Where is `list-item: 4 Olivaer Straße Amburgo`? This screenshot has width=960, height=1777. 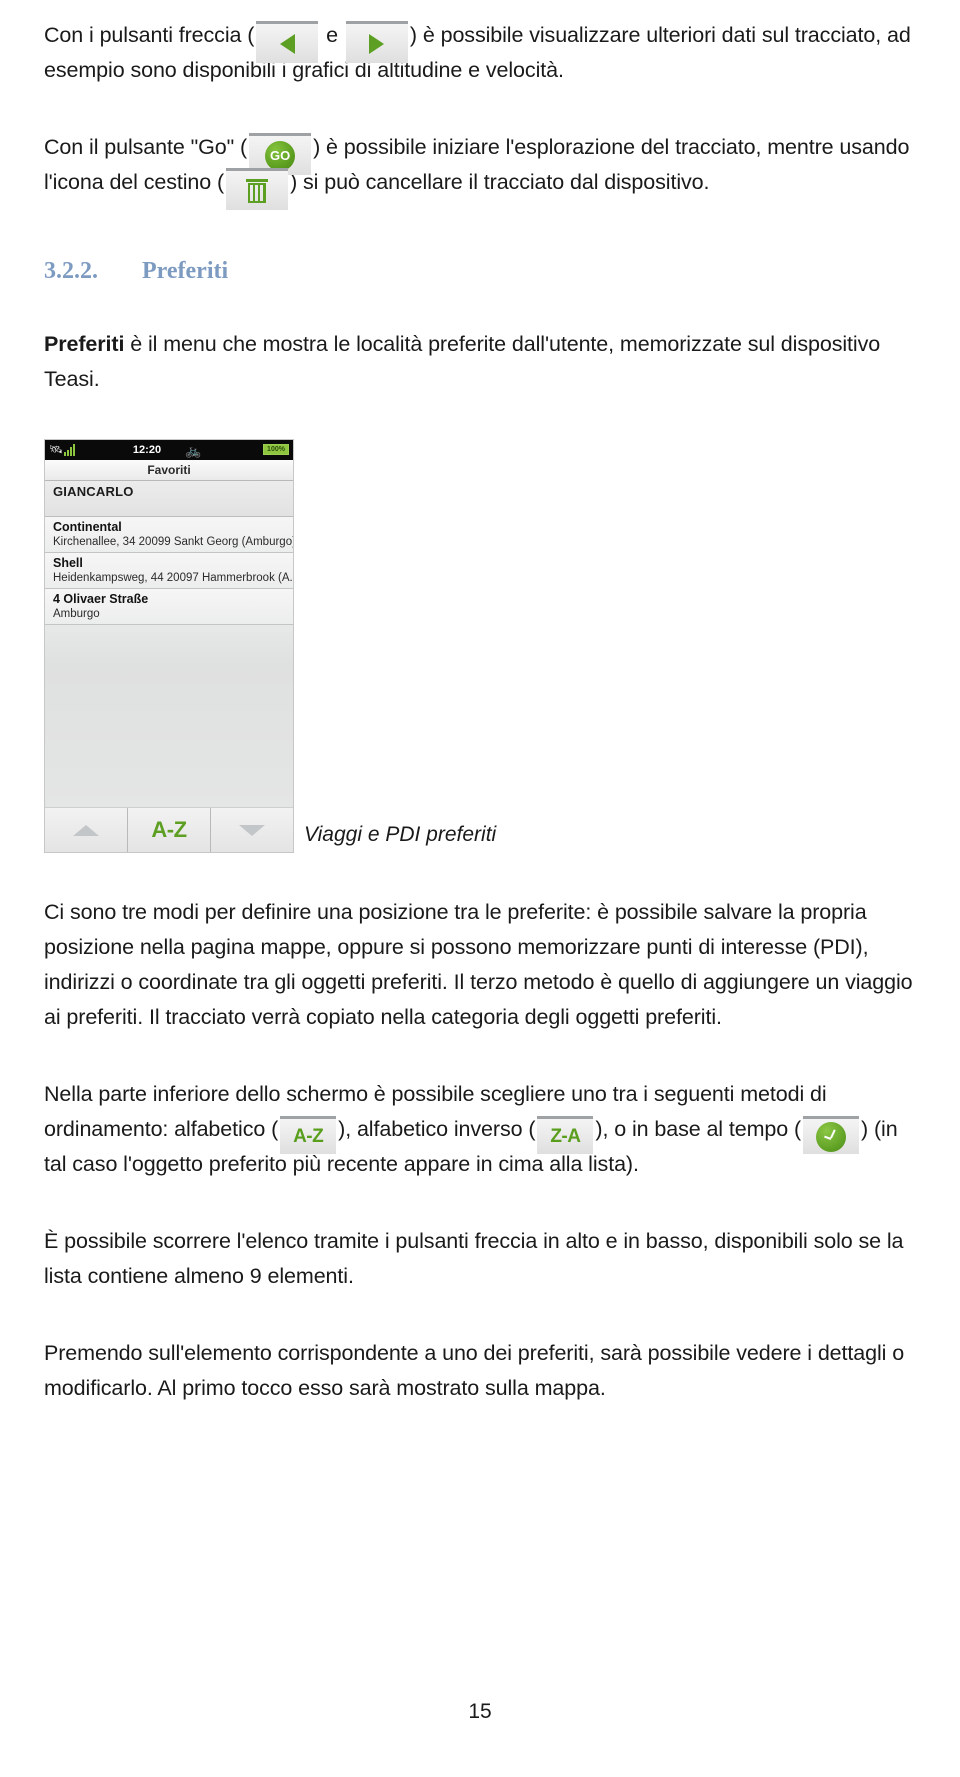
list-item: 4 Olivaer Straße Amburgo is located at coordinates (169, 607).